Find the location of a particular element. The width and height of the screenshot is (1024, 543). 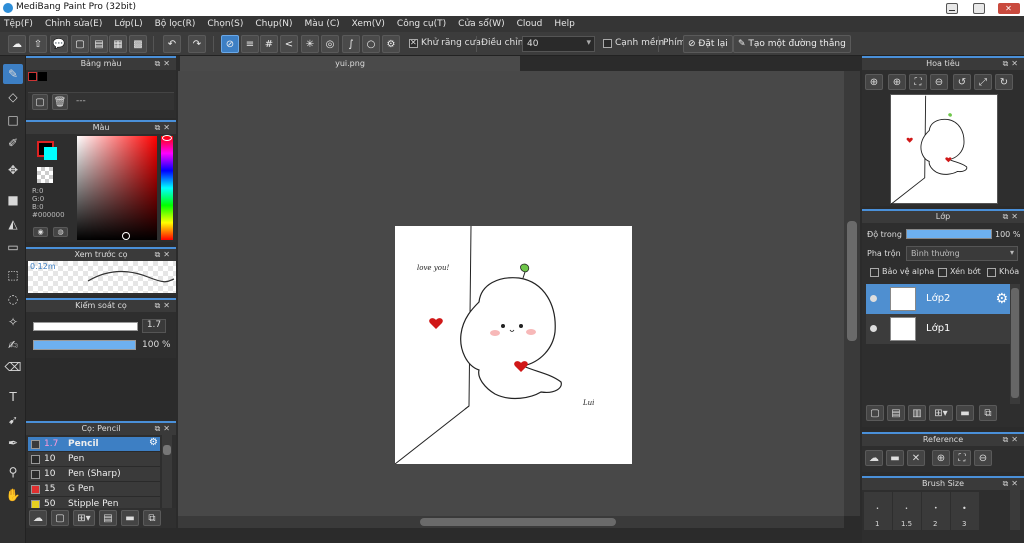

palette-delete-button: 🗑 is located at coordinates (60, 102).